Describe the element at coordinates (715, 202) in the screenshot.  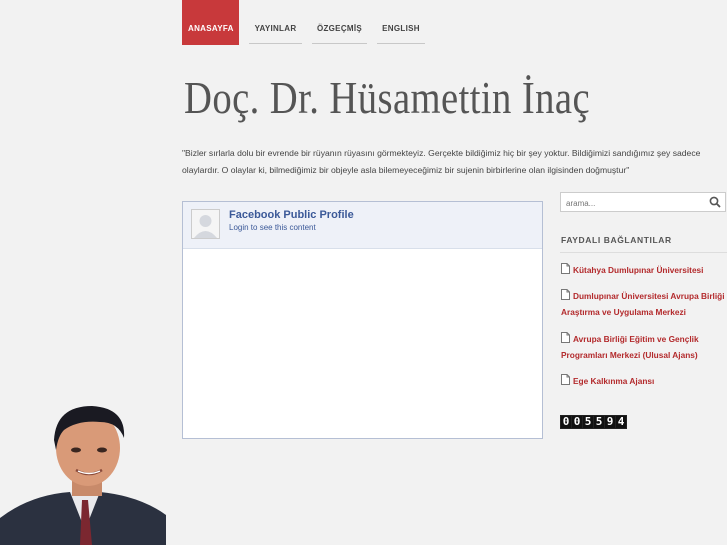
I see `search-icon` at that location.